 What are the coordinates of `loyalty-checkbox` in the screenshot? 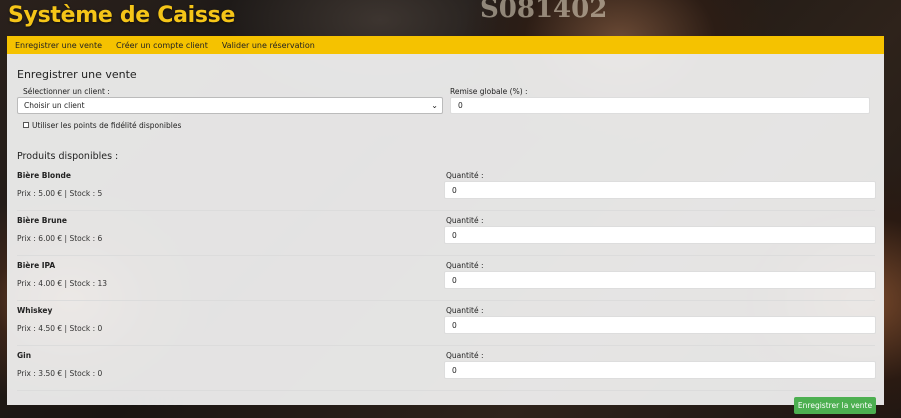 It's located at (26, 125).